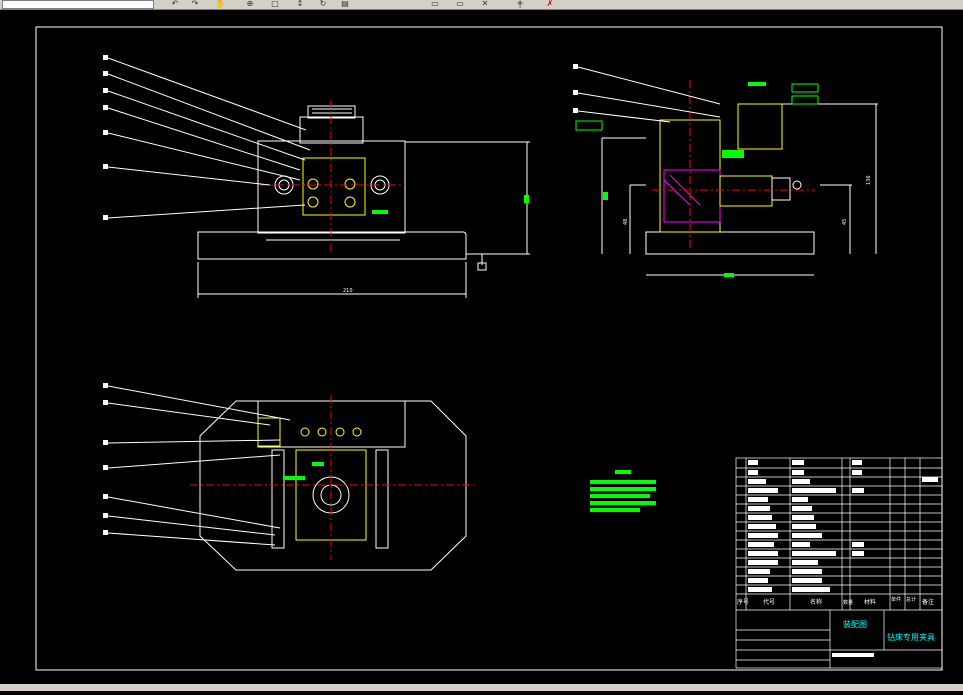  What do you see at coordinates (869, 180) in the screenshot?
I see `side-height-dimension: 136` at bounding box center [869, 180].